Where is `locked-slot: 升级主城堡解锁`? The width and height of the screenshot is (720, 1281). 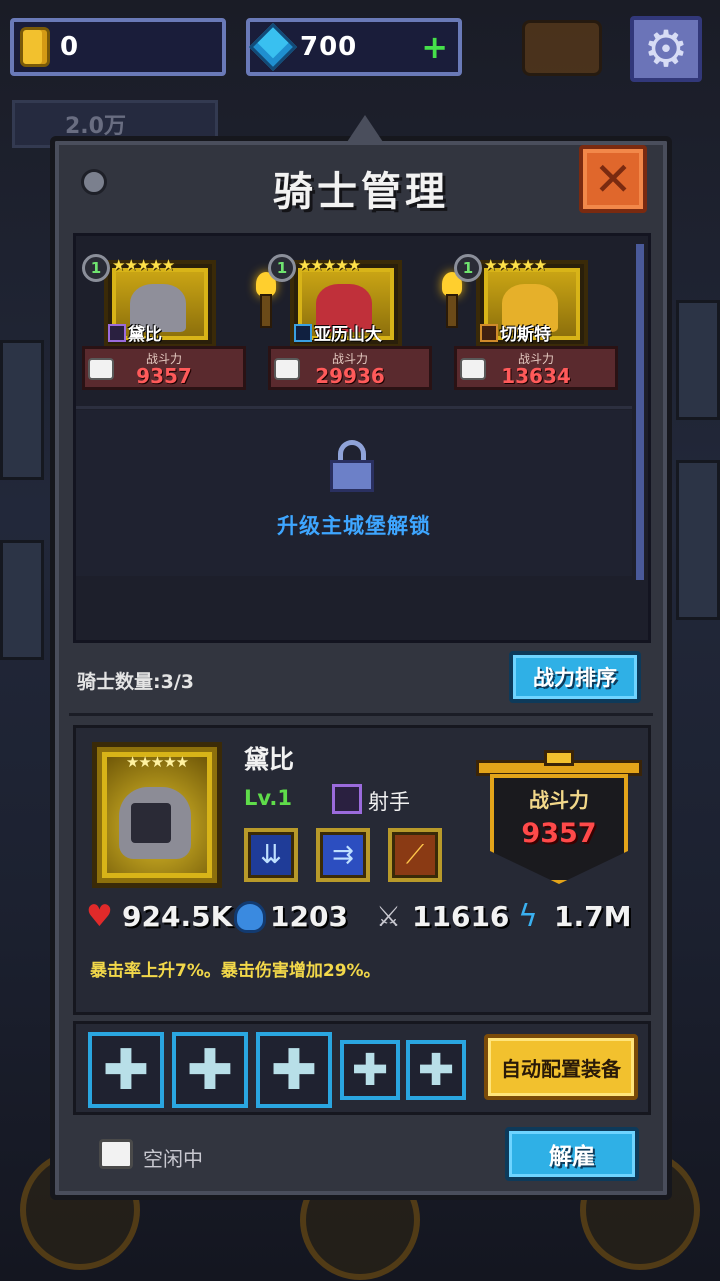 locked-slot: 升级主城堡解锁 is located at coordinates (354, 493).